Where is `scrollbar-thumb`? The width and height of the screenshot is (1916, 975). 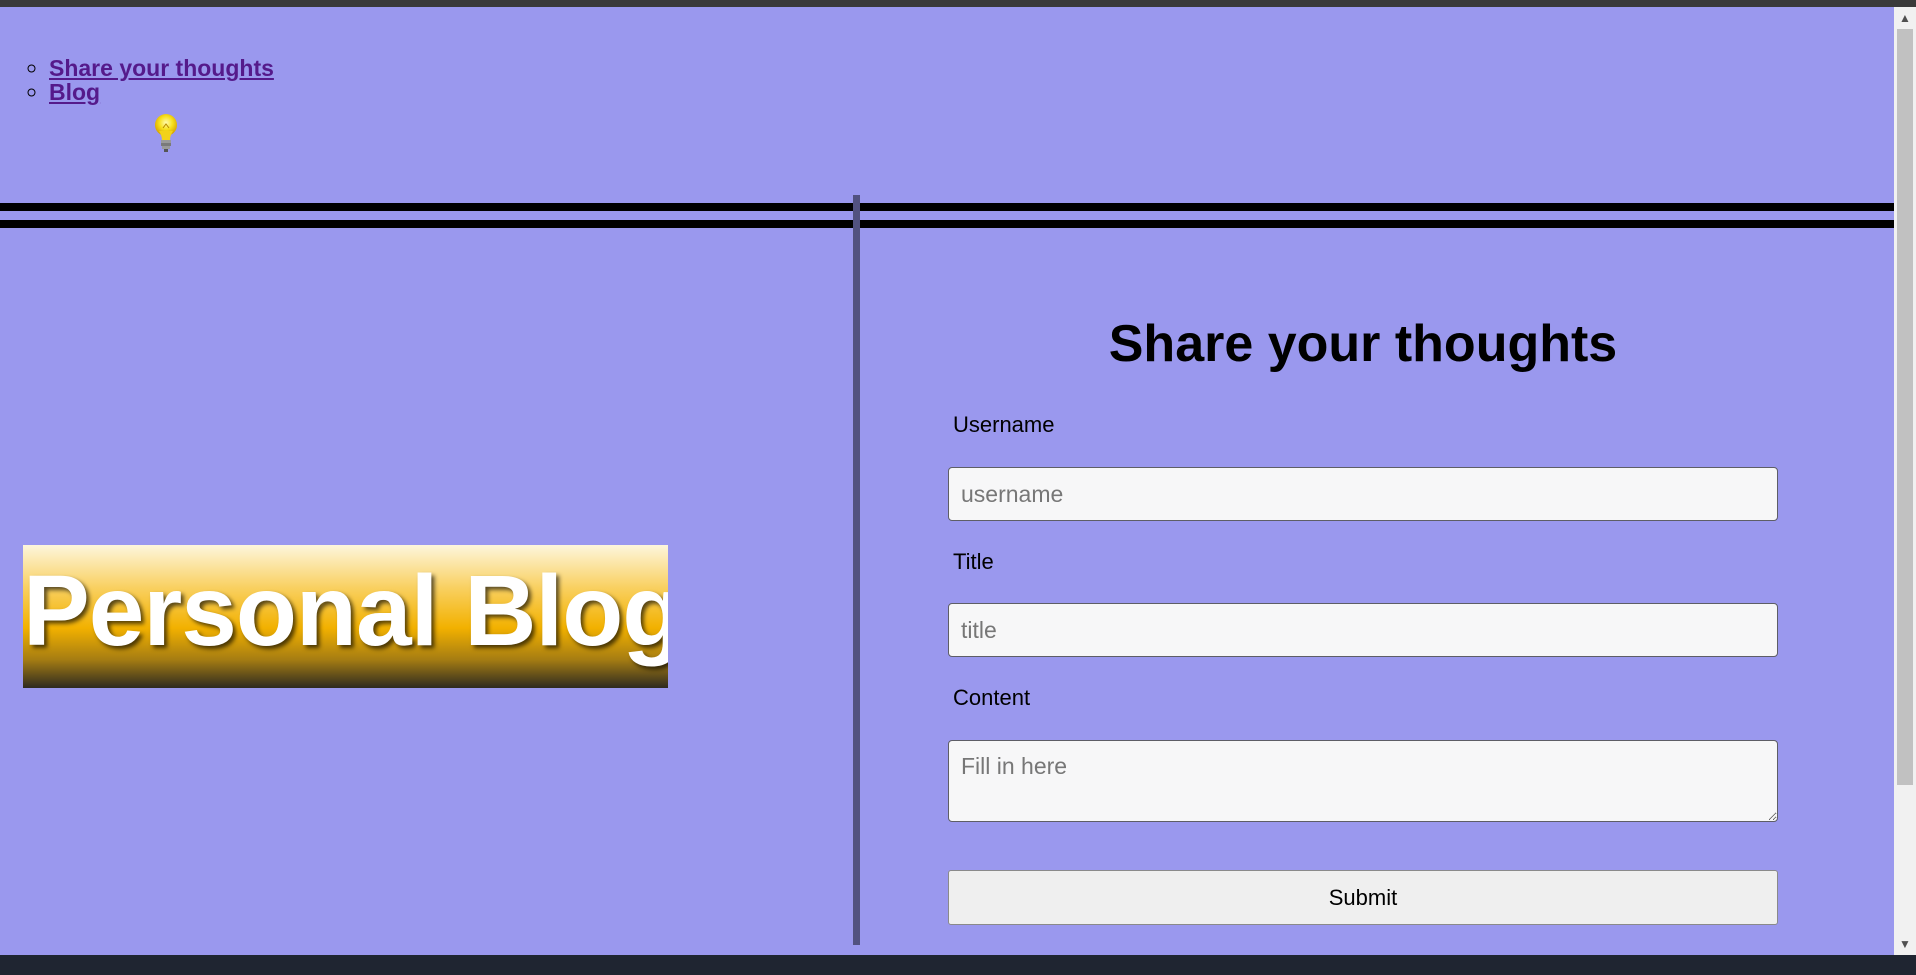
scrollbar-thumb is located at coordinates (1905, 407).